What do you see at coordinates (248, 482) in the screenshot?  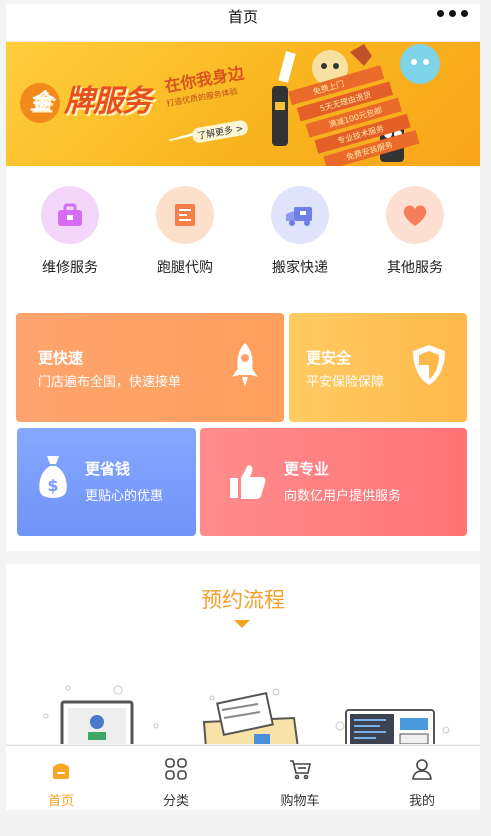 I see `thumbs-up-icon` at bounding box center [248, 482].